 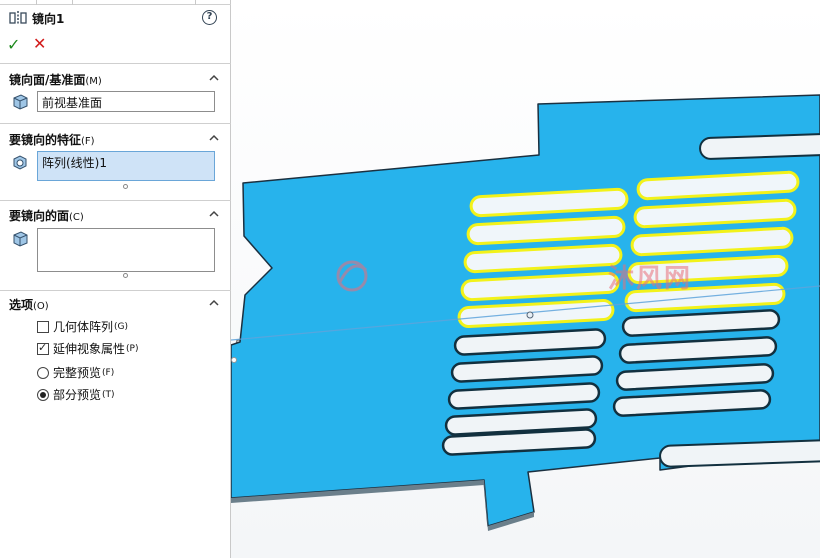 I want to click on feature-title: 镜向1, so click(x=48, y=18).